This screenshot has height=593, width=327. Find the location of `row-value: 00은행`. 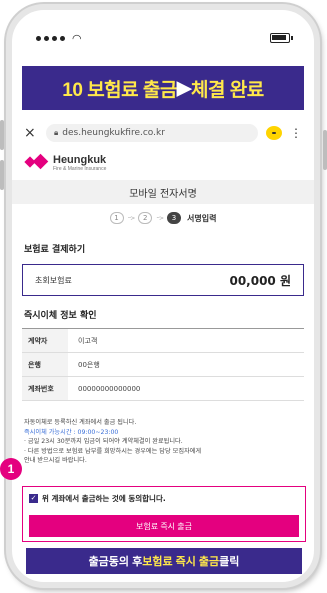

row-value: 00은행 is located at coordinates (89, 364).